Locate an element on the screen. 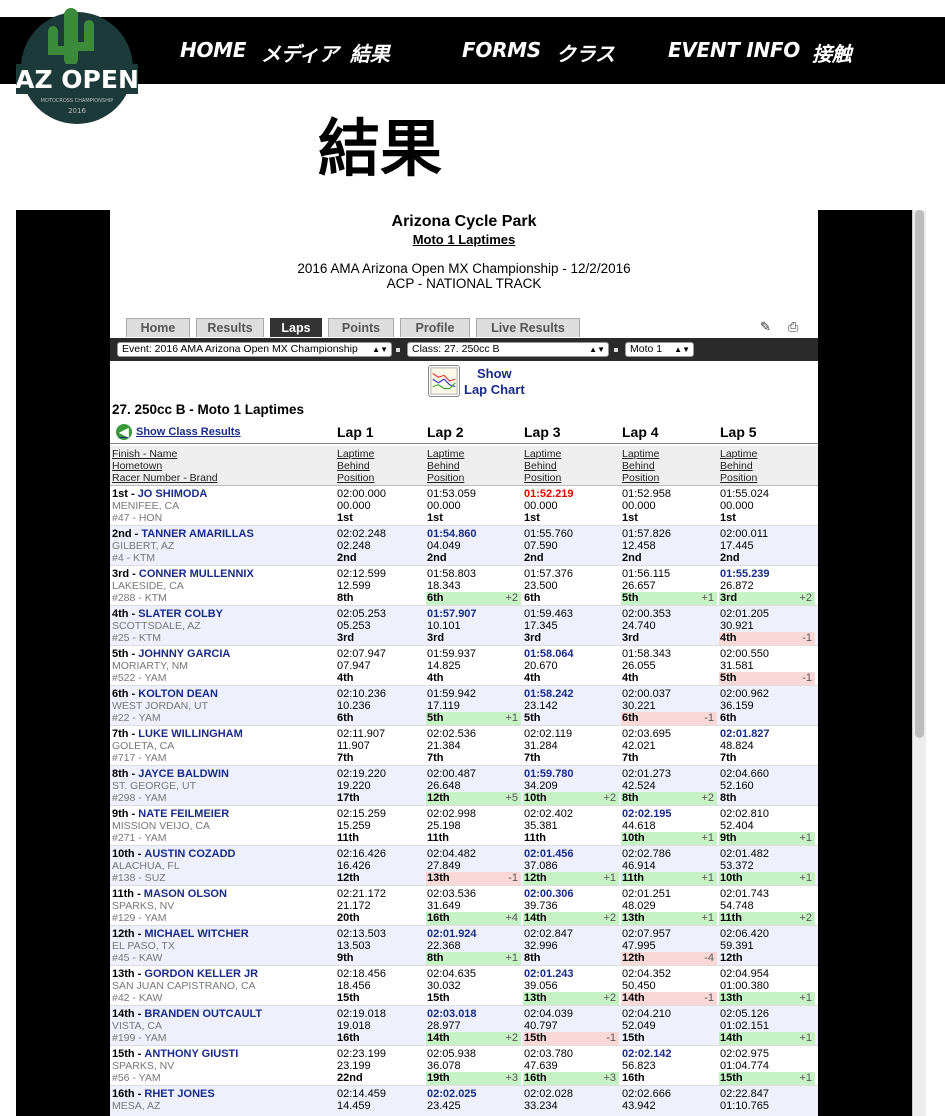  nav-home: HOME is located at coordinates (213, 50).